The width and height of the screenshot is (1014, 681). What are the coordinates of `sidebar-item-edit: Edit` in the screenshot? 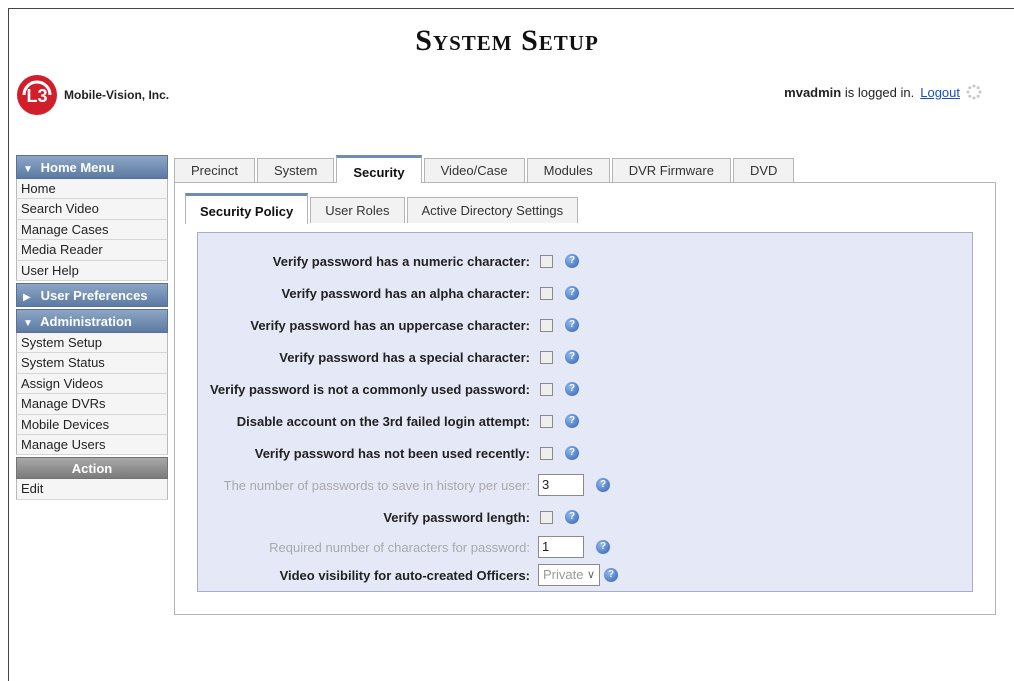 It's located at (92, 489).